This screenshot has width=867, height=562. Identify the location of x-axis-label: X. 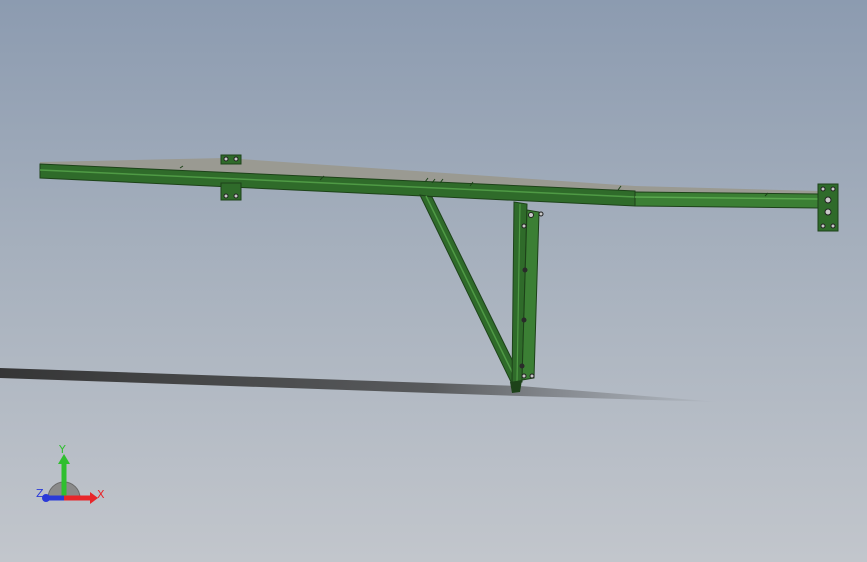
(101, 494).